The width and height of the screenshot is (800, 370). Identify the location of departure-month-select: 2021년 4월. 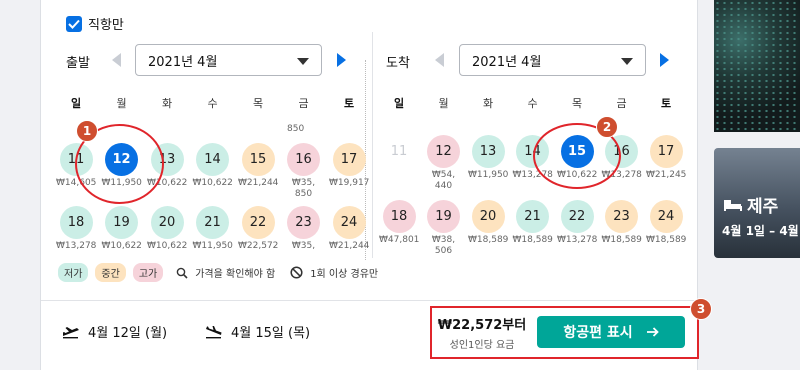
(228, 60).